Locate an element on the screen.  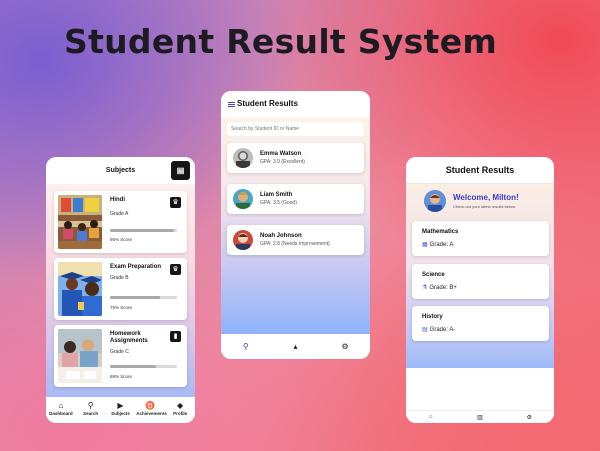
student-gpa: GPA: 3.9 (Excellent) is located at coordinates (282, 162).